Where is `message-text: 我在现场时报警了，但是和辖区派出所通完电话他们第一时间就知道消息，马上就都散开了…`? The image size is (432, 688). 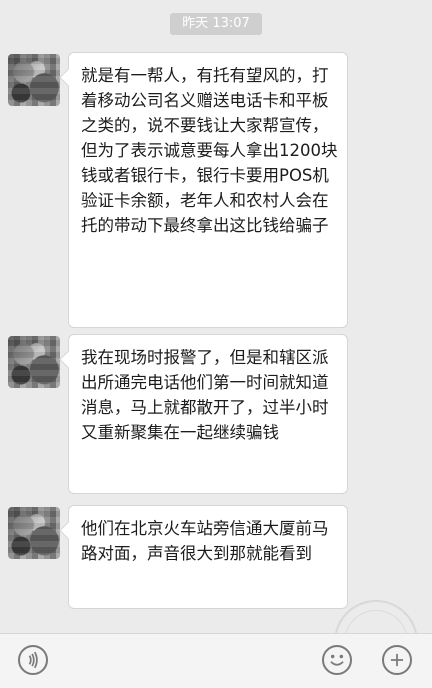 message-text: 我在现场时报警了，但是和辖区派出所通完电话他们第一时间就知道消息，马上就都散开了… is located at coordinates (205, 395).